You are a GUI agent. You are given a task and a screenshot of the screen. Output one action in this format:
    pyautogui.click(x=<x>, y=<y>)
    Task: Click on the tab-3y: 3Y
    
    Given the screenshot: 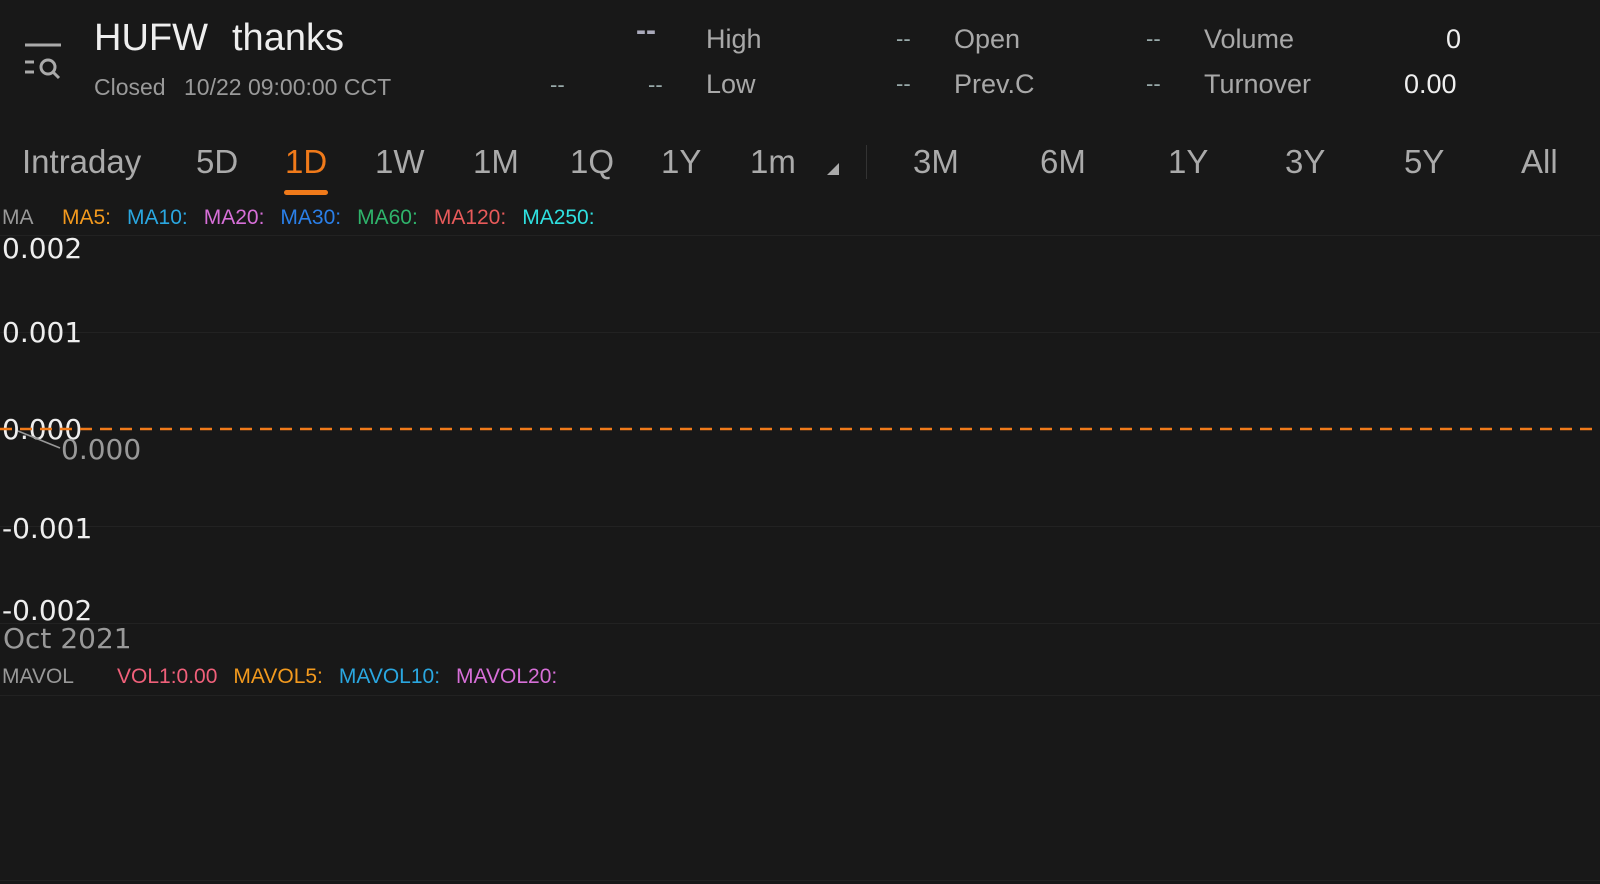 What is the action you would take?
    pyautogui.click(x=1305, y=162)
    